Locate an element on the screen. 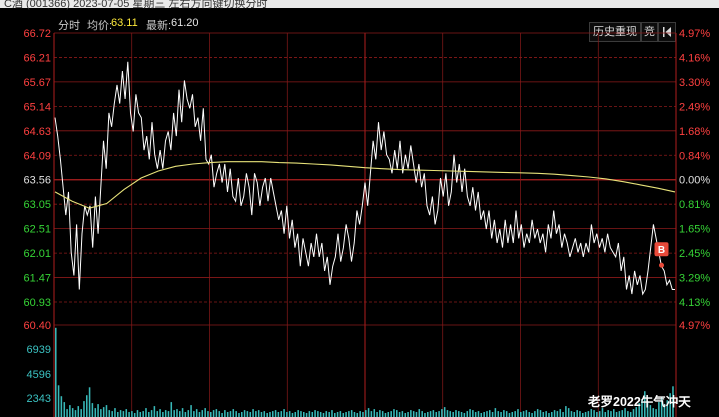 This screenshot has width=719, height=417. price-tick-label: 66.21 is located at coordinates (37, 58).